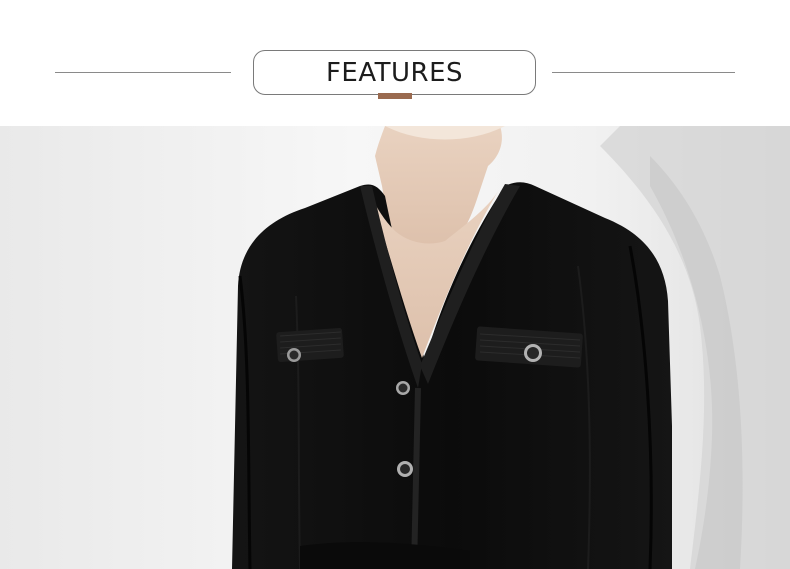 This screenshot has height=569, width=790. Describe the element at coordinates (143, 72) in the screenshot. I see `divider-left` at that location.